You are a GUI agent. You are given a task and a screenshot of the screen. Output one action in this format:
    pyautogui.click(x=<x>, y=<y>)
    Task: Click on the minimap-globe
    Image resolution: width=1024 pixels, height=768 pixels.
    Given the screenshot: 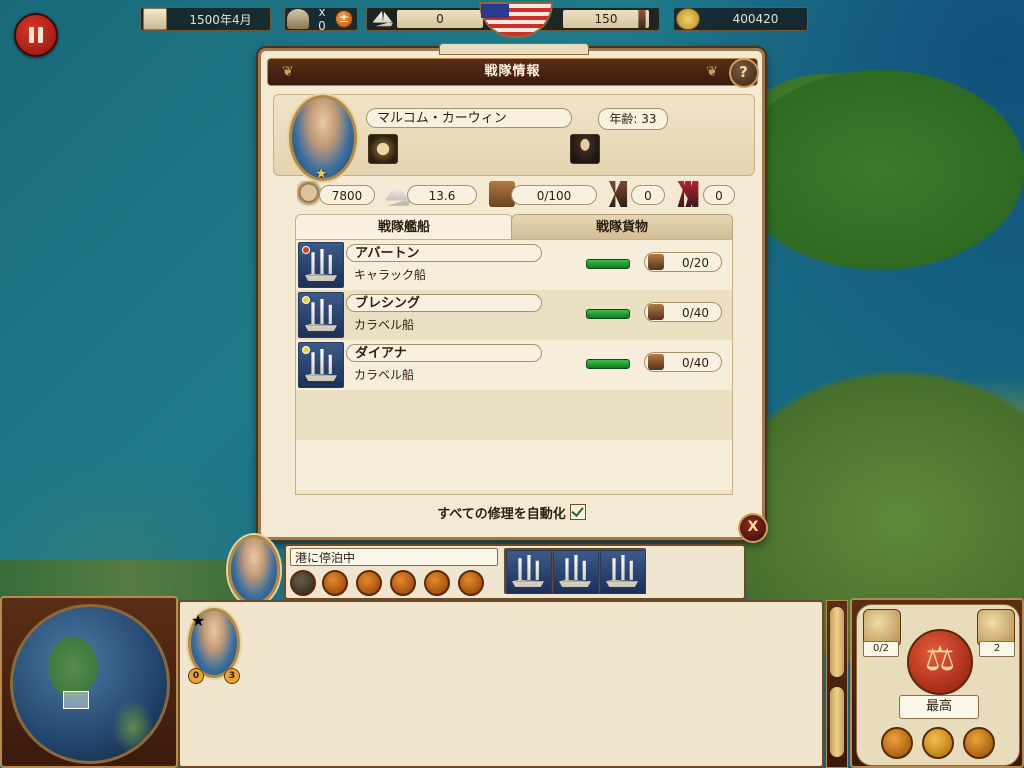 What is the action you would take?
    pyautogui.click(x=90, y=684)
    